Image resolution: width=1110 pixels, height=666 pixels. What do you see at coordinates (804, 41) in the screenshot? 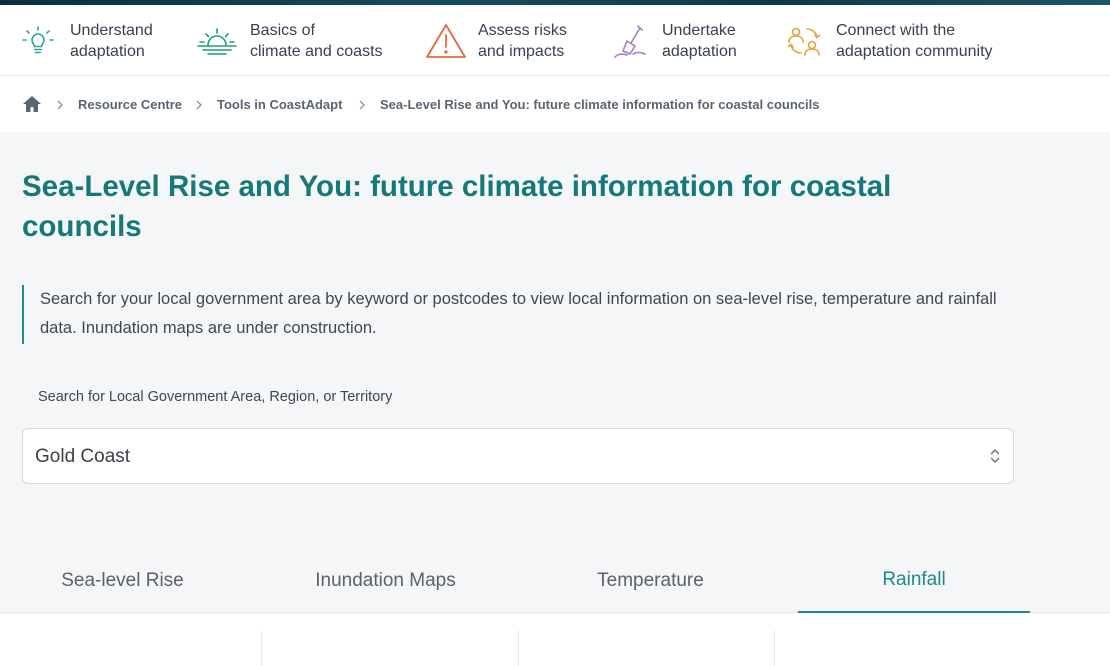
I see `people-cycle-icon` at bounding box center [804, 41].